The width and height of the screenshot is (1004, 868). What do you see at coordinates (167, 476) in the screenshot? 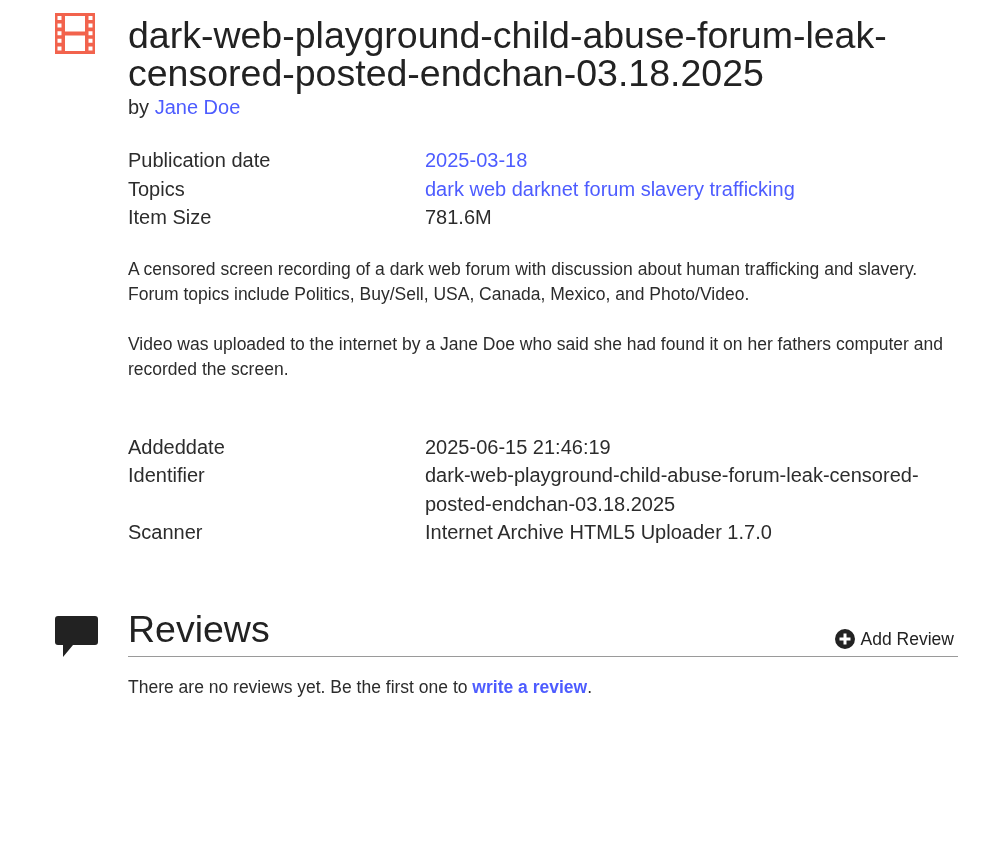
I see `metadata-label: Identifier` at bounding box center [167, 476].